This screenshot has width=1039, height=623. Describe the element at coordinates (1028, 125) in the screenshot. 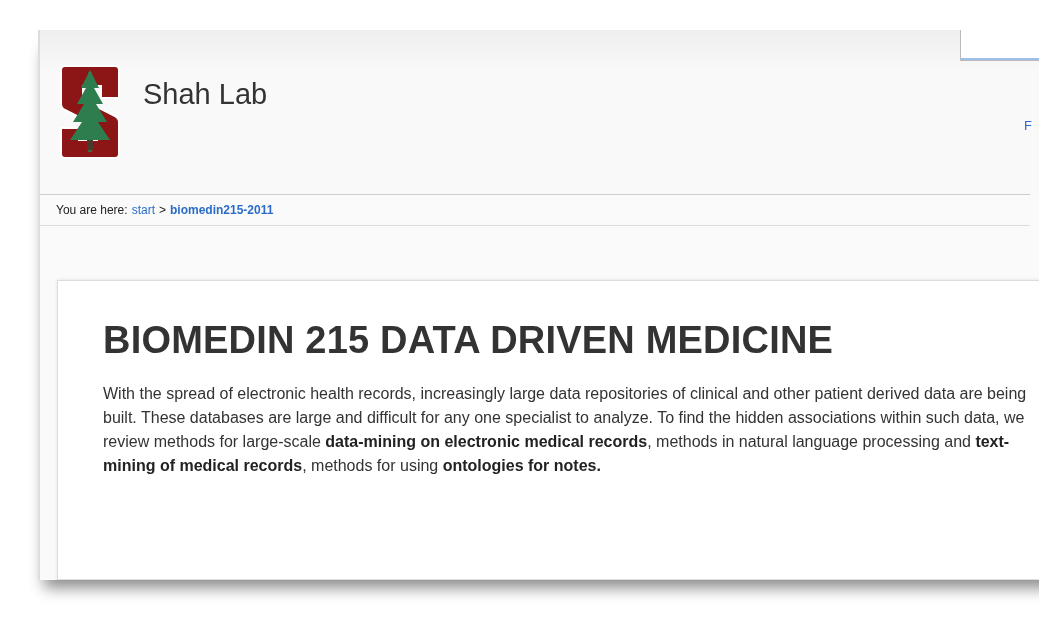

I see `nav-link: F` at that location.